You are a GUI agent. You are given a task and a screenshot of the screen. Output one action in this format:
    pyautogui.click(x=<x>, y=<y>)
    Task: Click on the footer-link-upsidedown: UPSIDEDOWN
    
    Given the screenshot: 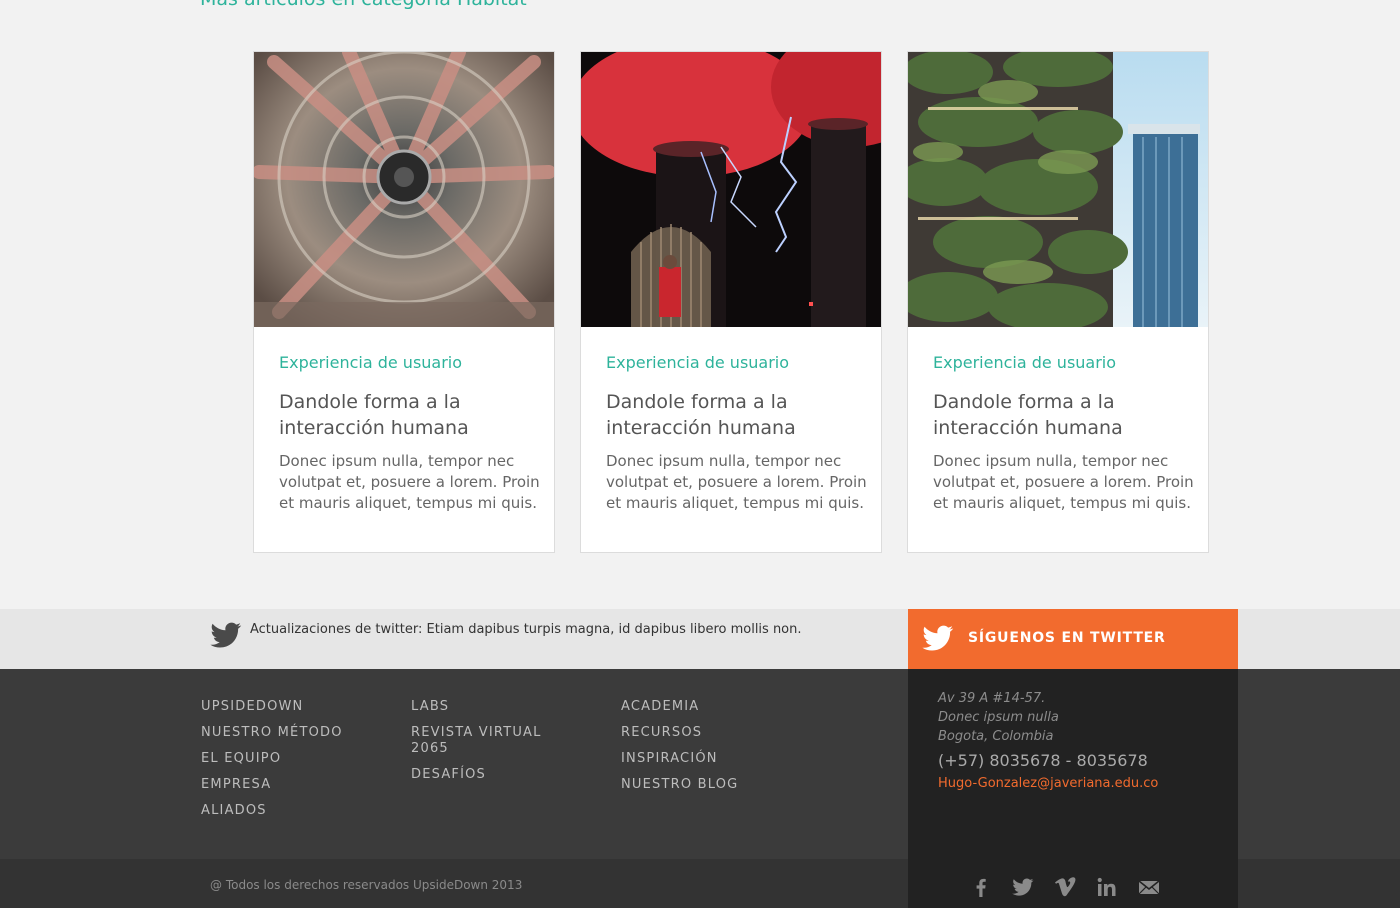 What is the action you would take?
    pyautogui.click(x=286, y=707)
    